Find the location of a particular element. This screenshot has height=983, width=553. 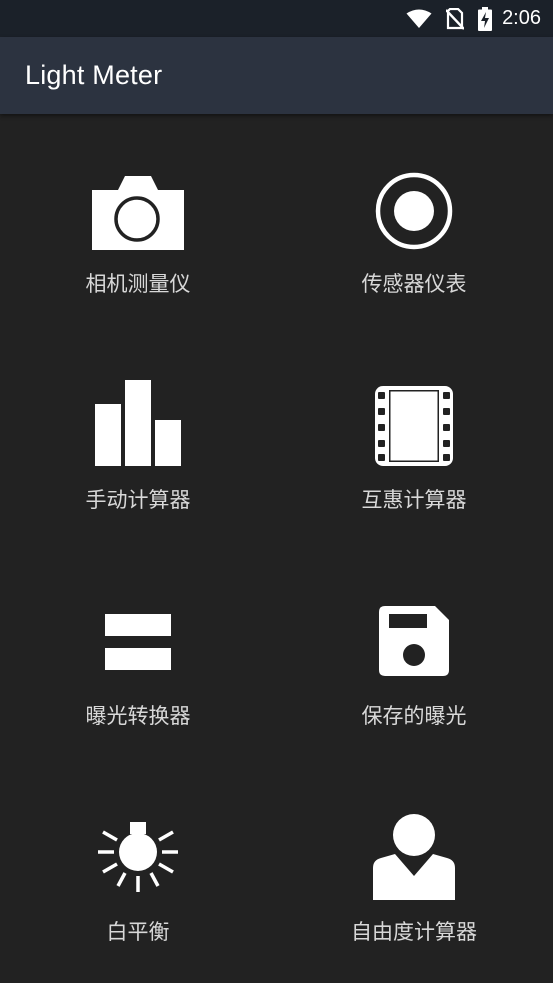

no-sim-icon is located at coordinates (455, 18).